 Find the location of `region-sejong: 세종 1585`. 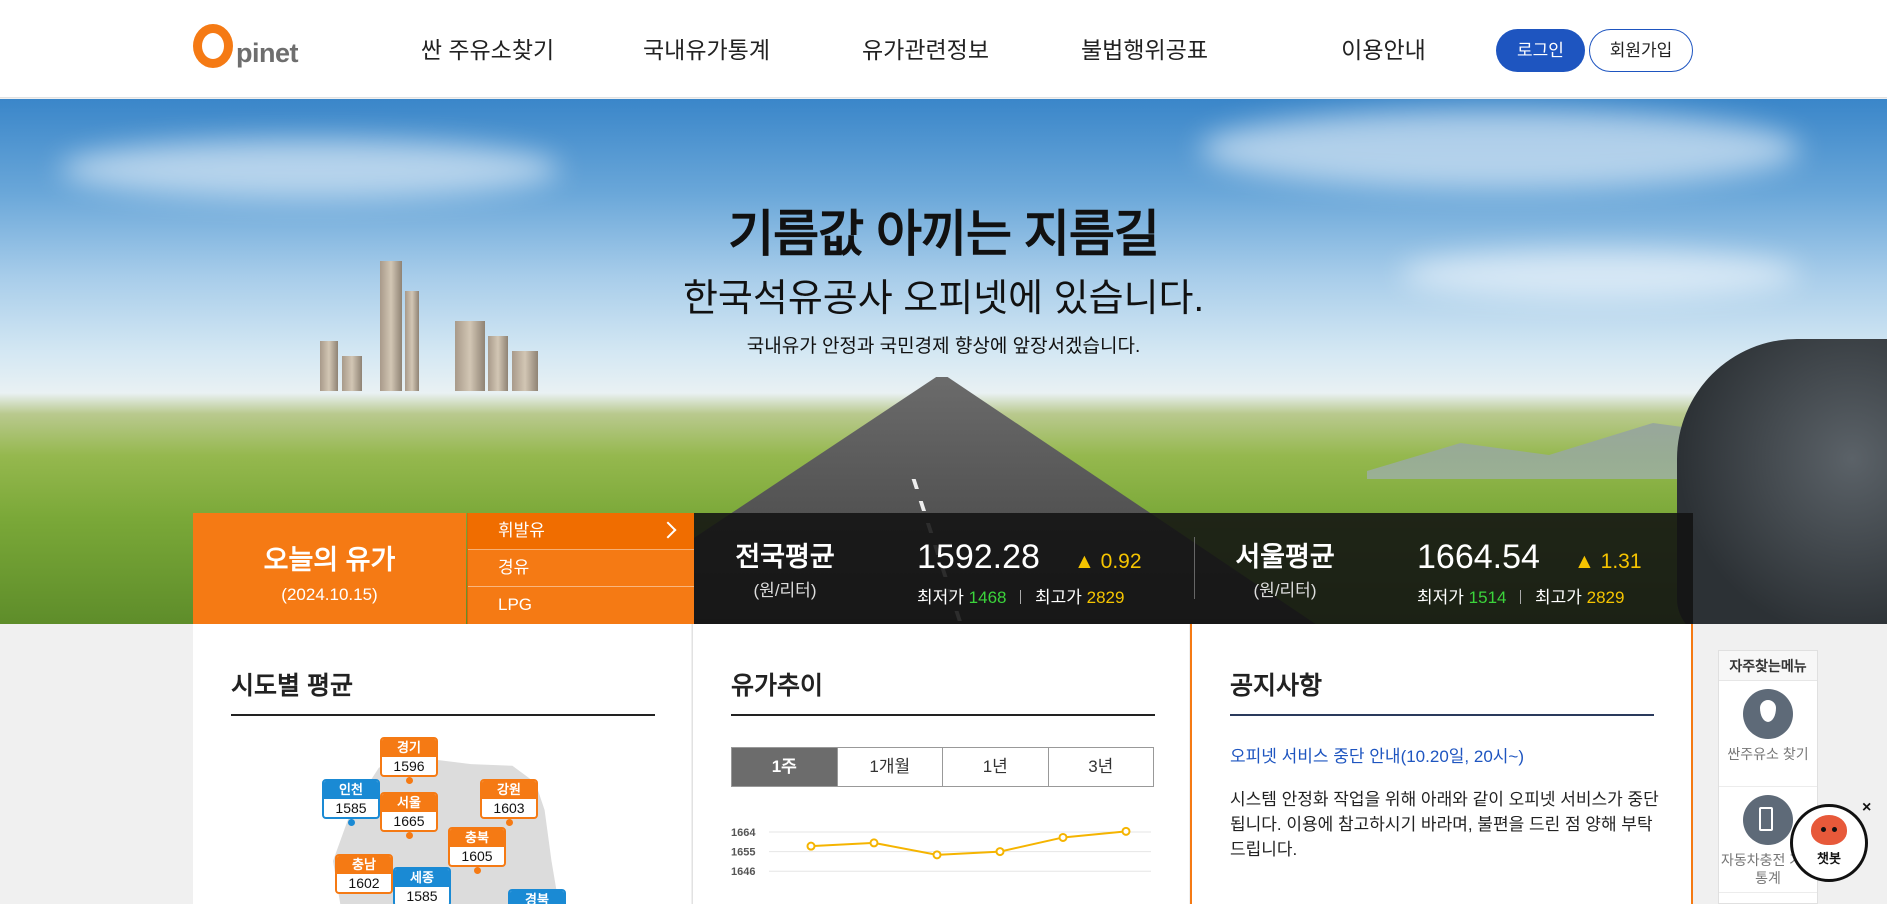

region-sejong: 세종 1585 is located at coordinates (422, 885).